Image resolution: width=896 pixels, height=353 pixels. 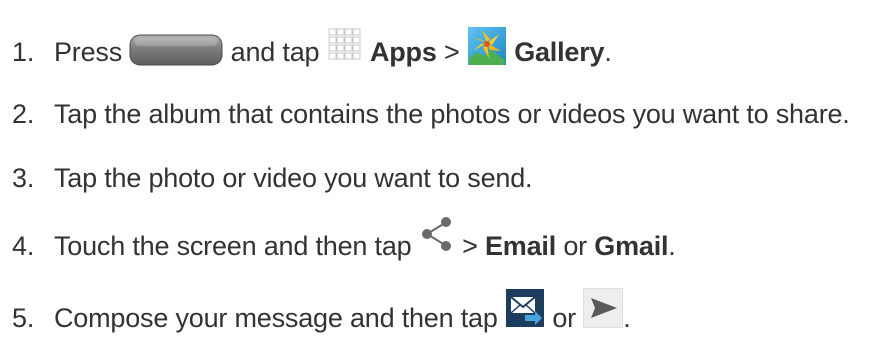 What do you see at coordinates (23, 114) in the screenshot?
I see `step-number: 2.` at bounding box center [23, 114].